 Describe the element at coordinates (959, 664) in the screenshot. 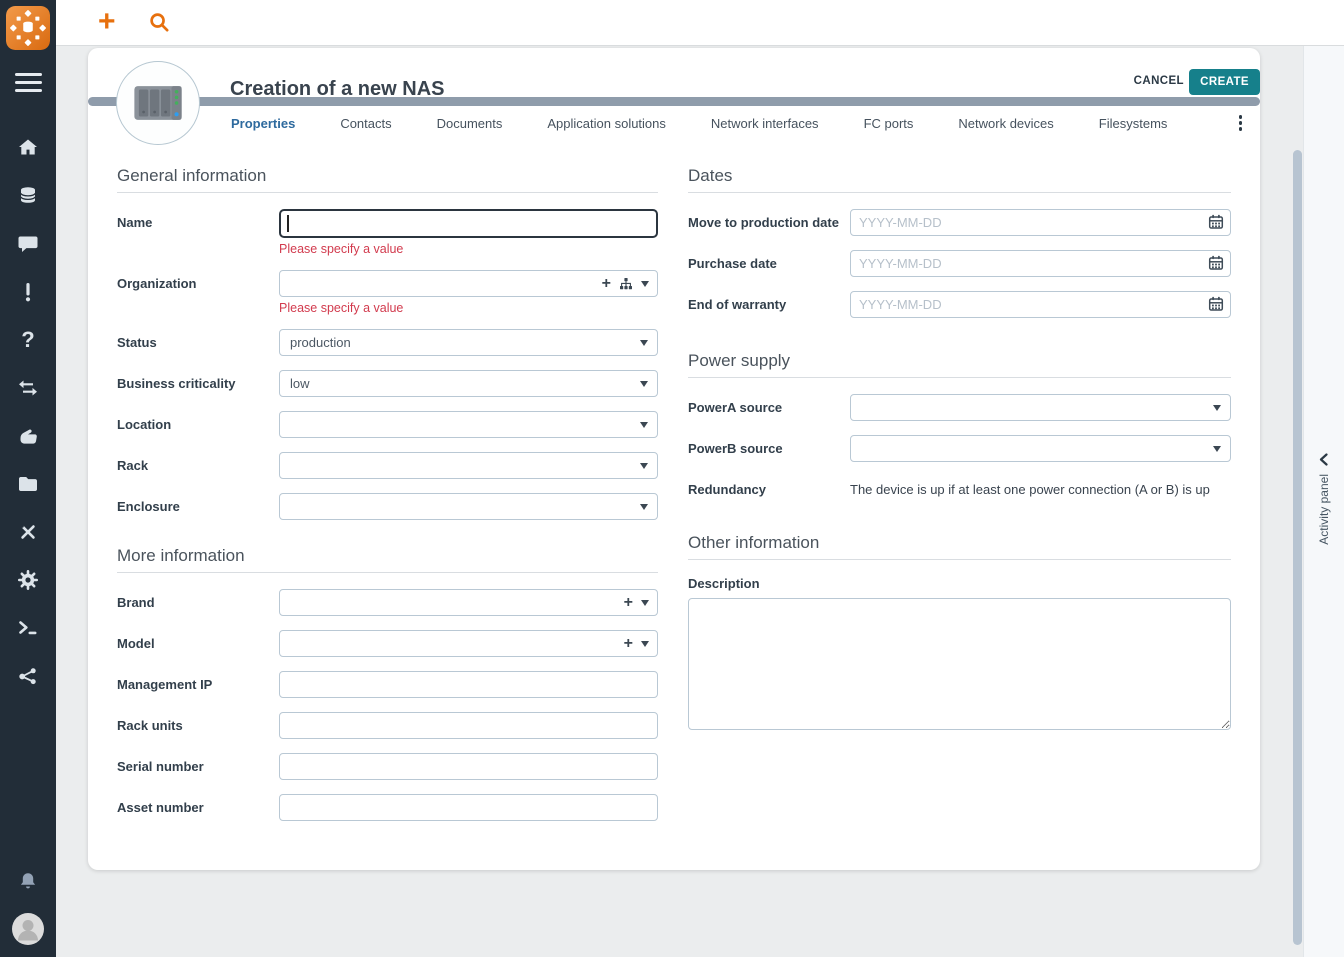

I see `description-textarea` at that location.